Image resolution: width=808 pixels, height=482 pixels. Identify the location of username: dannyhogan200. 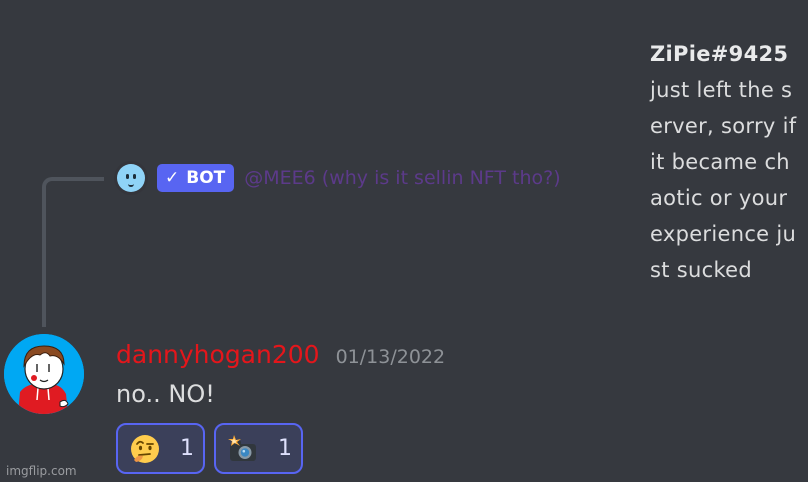
(218, 354).